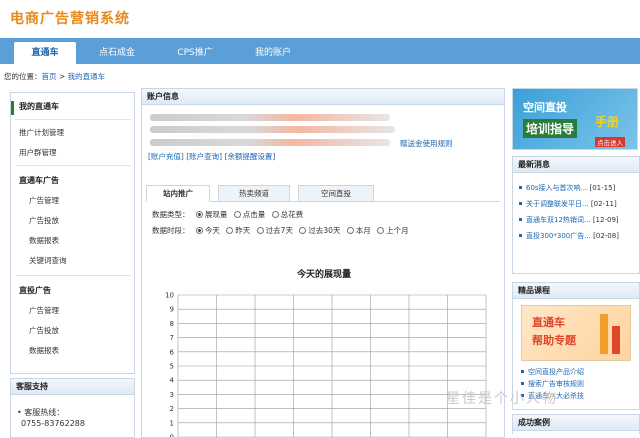 This screenshot has height=438, width=640. Describe the element at coordinates (336, 193) in the screenshot. I see `tab-space: 空间直投` at that location.